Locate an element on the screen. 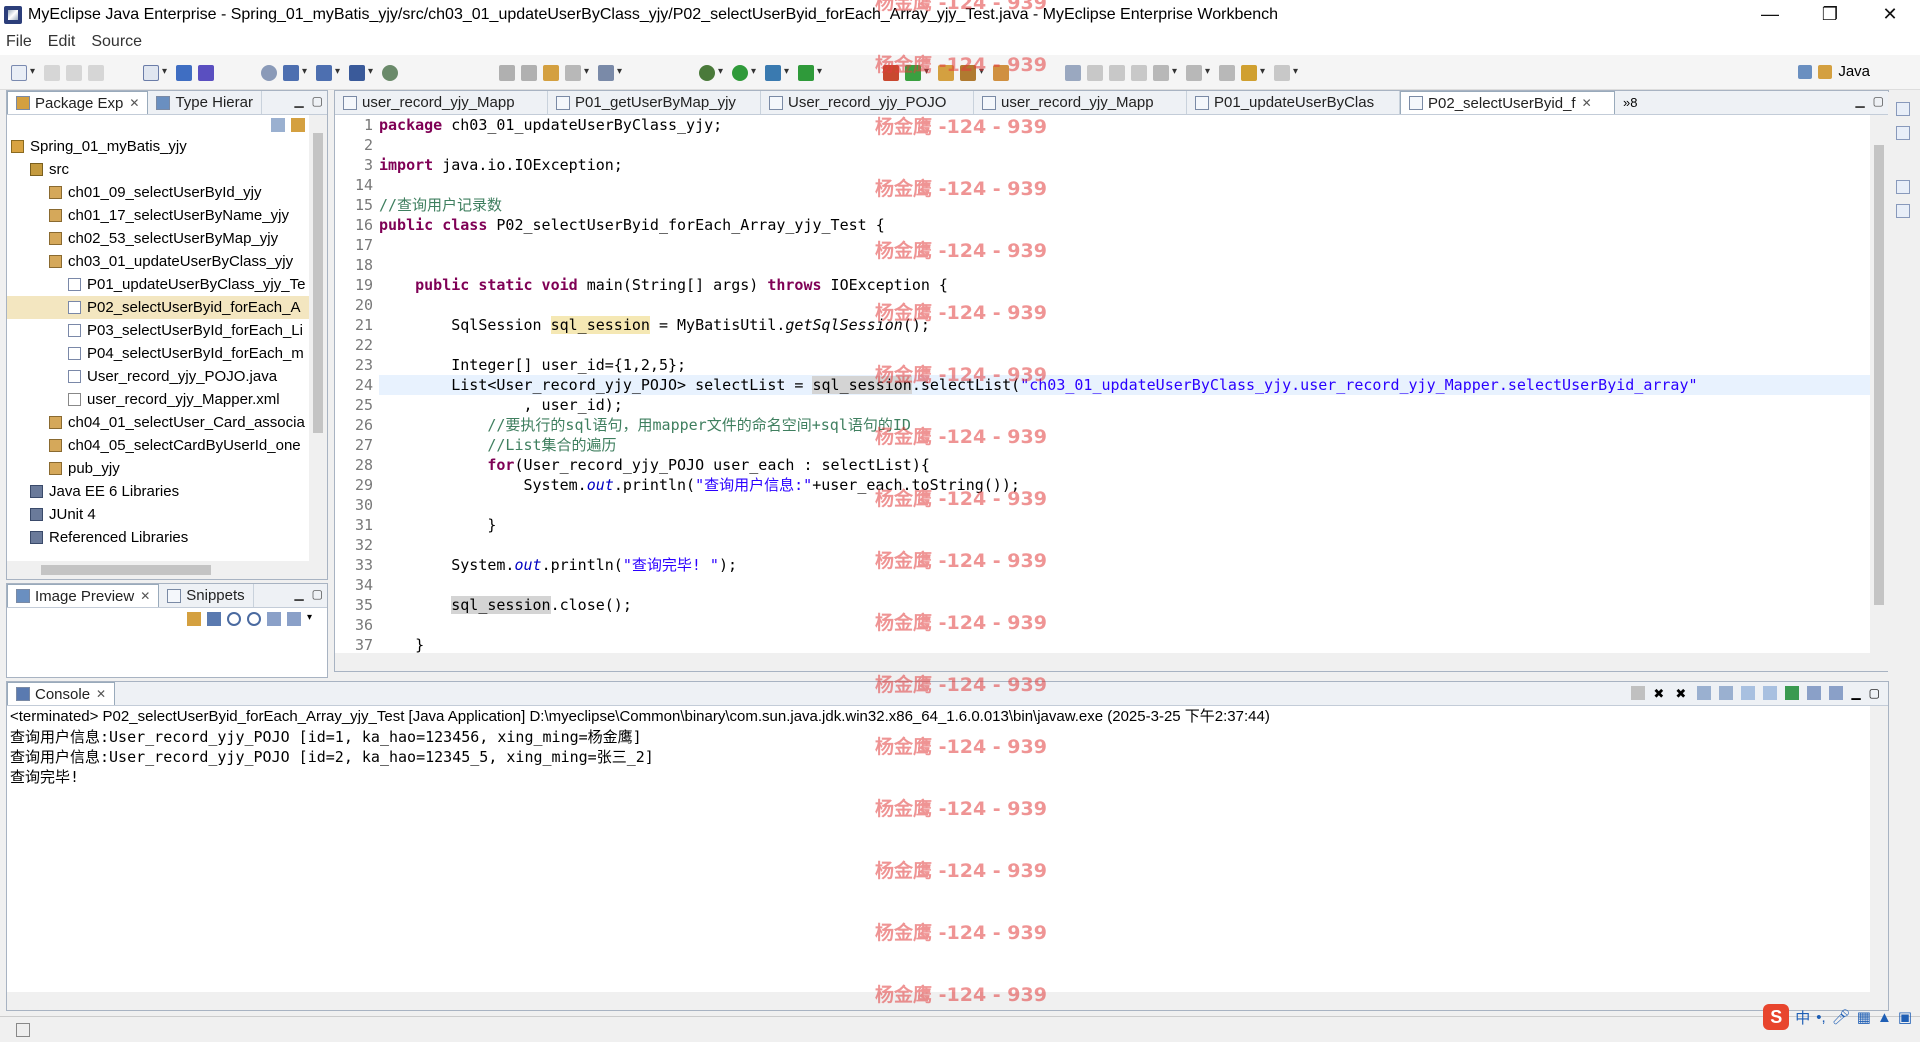 Image resolution: width=1920 pixels, height=1042 pixels. database-icon is located at coordinates (357, 73).